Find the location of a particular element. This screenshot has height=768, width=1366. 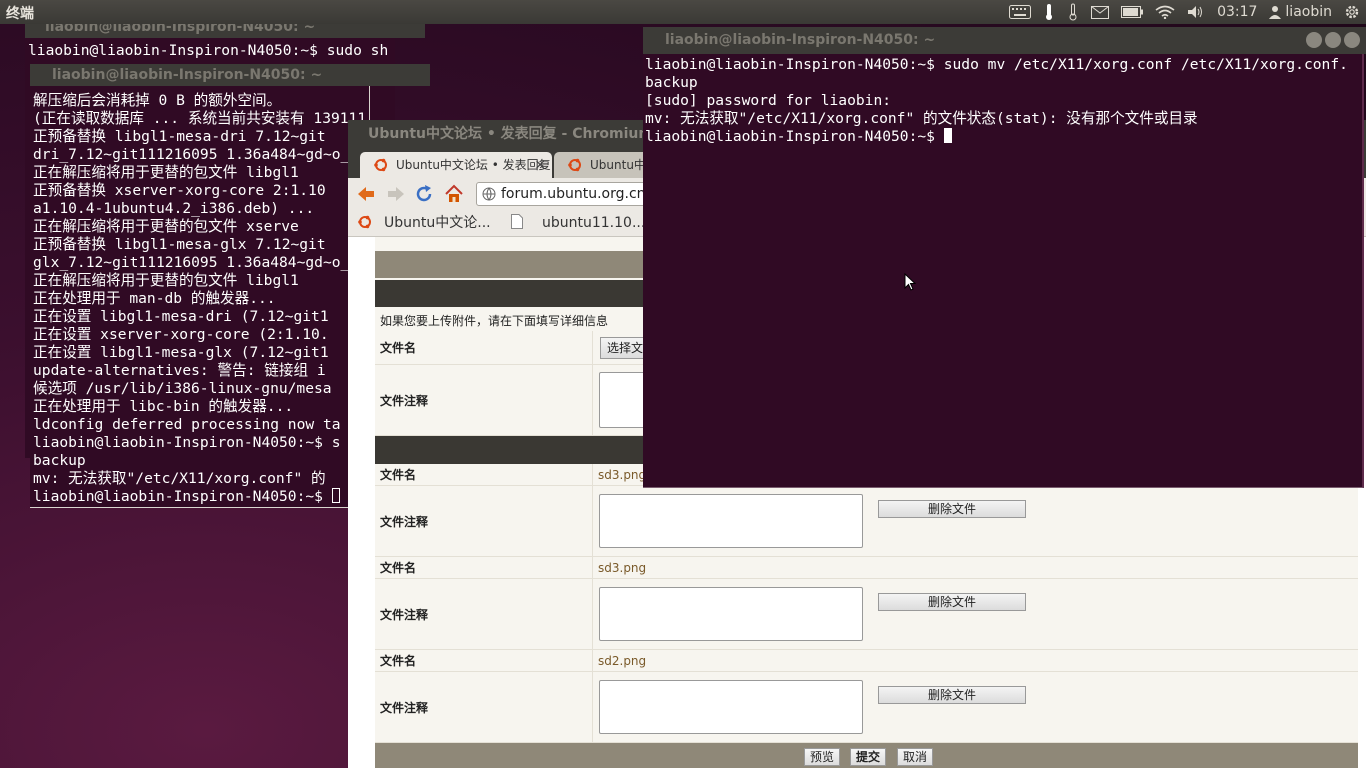

tab-close-icon: × is located at coordinates (540, 165).